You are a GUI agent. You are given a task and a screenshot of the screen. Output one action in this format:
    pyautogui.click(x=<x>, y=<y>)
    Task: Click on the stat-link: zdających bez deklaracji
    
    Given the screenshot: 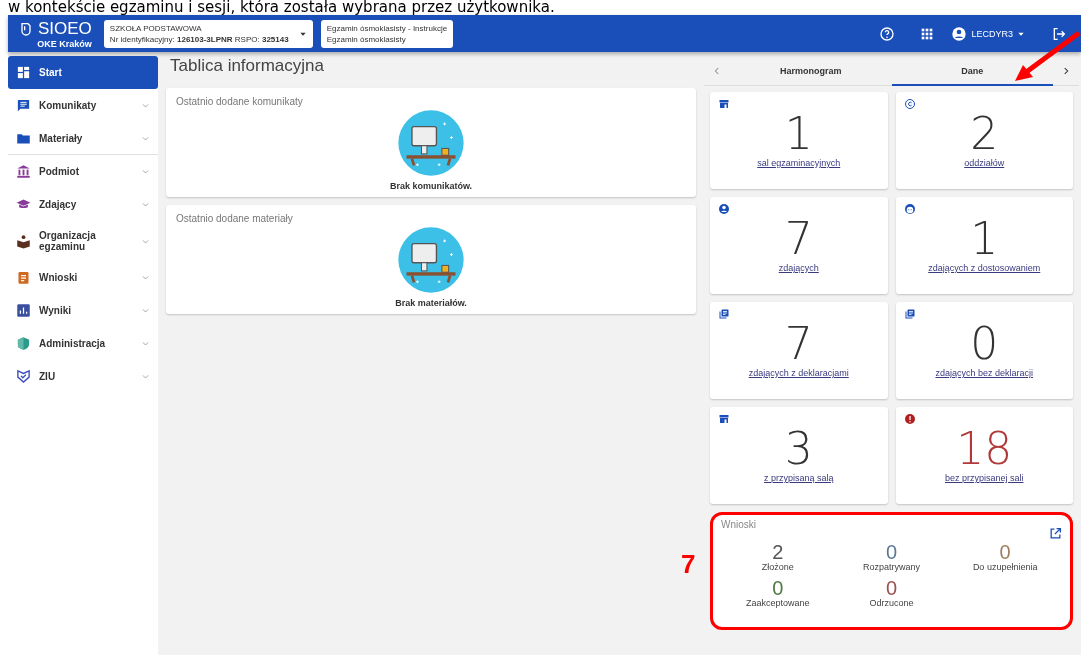 What is the action you would take?
    pyautogui.click(x=984, y=373)
    